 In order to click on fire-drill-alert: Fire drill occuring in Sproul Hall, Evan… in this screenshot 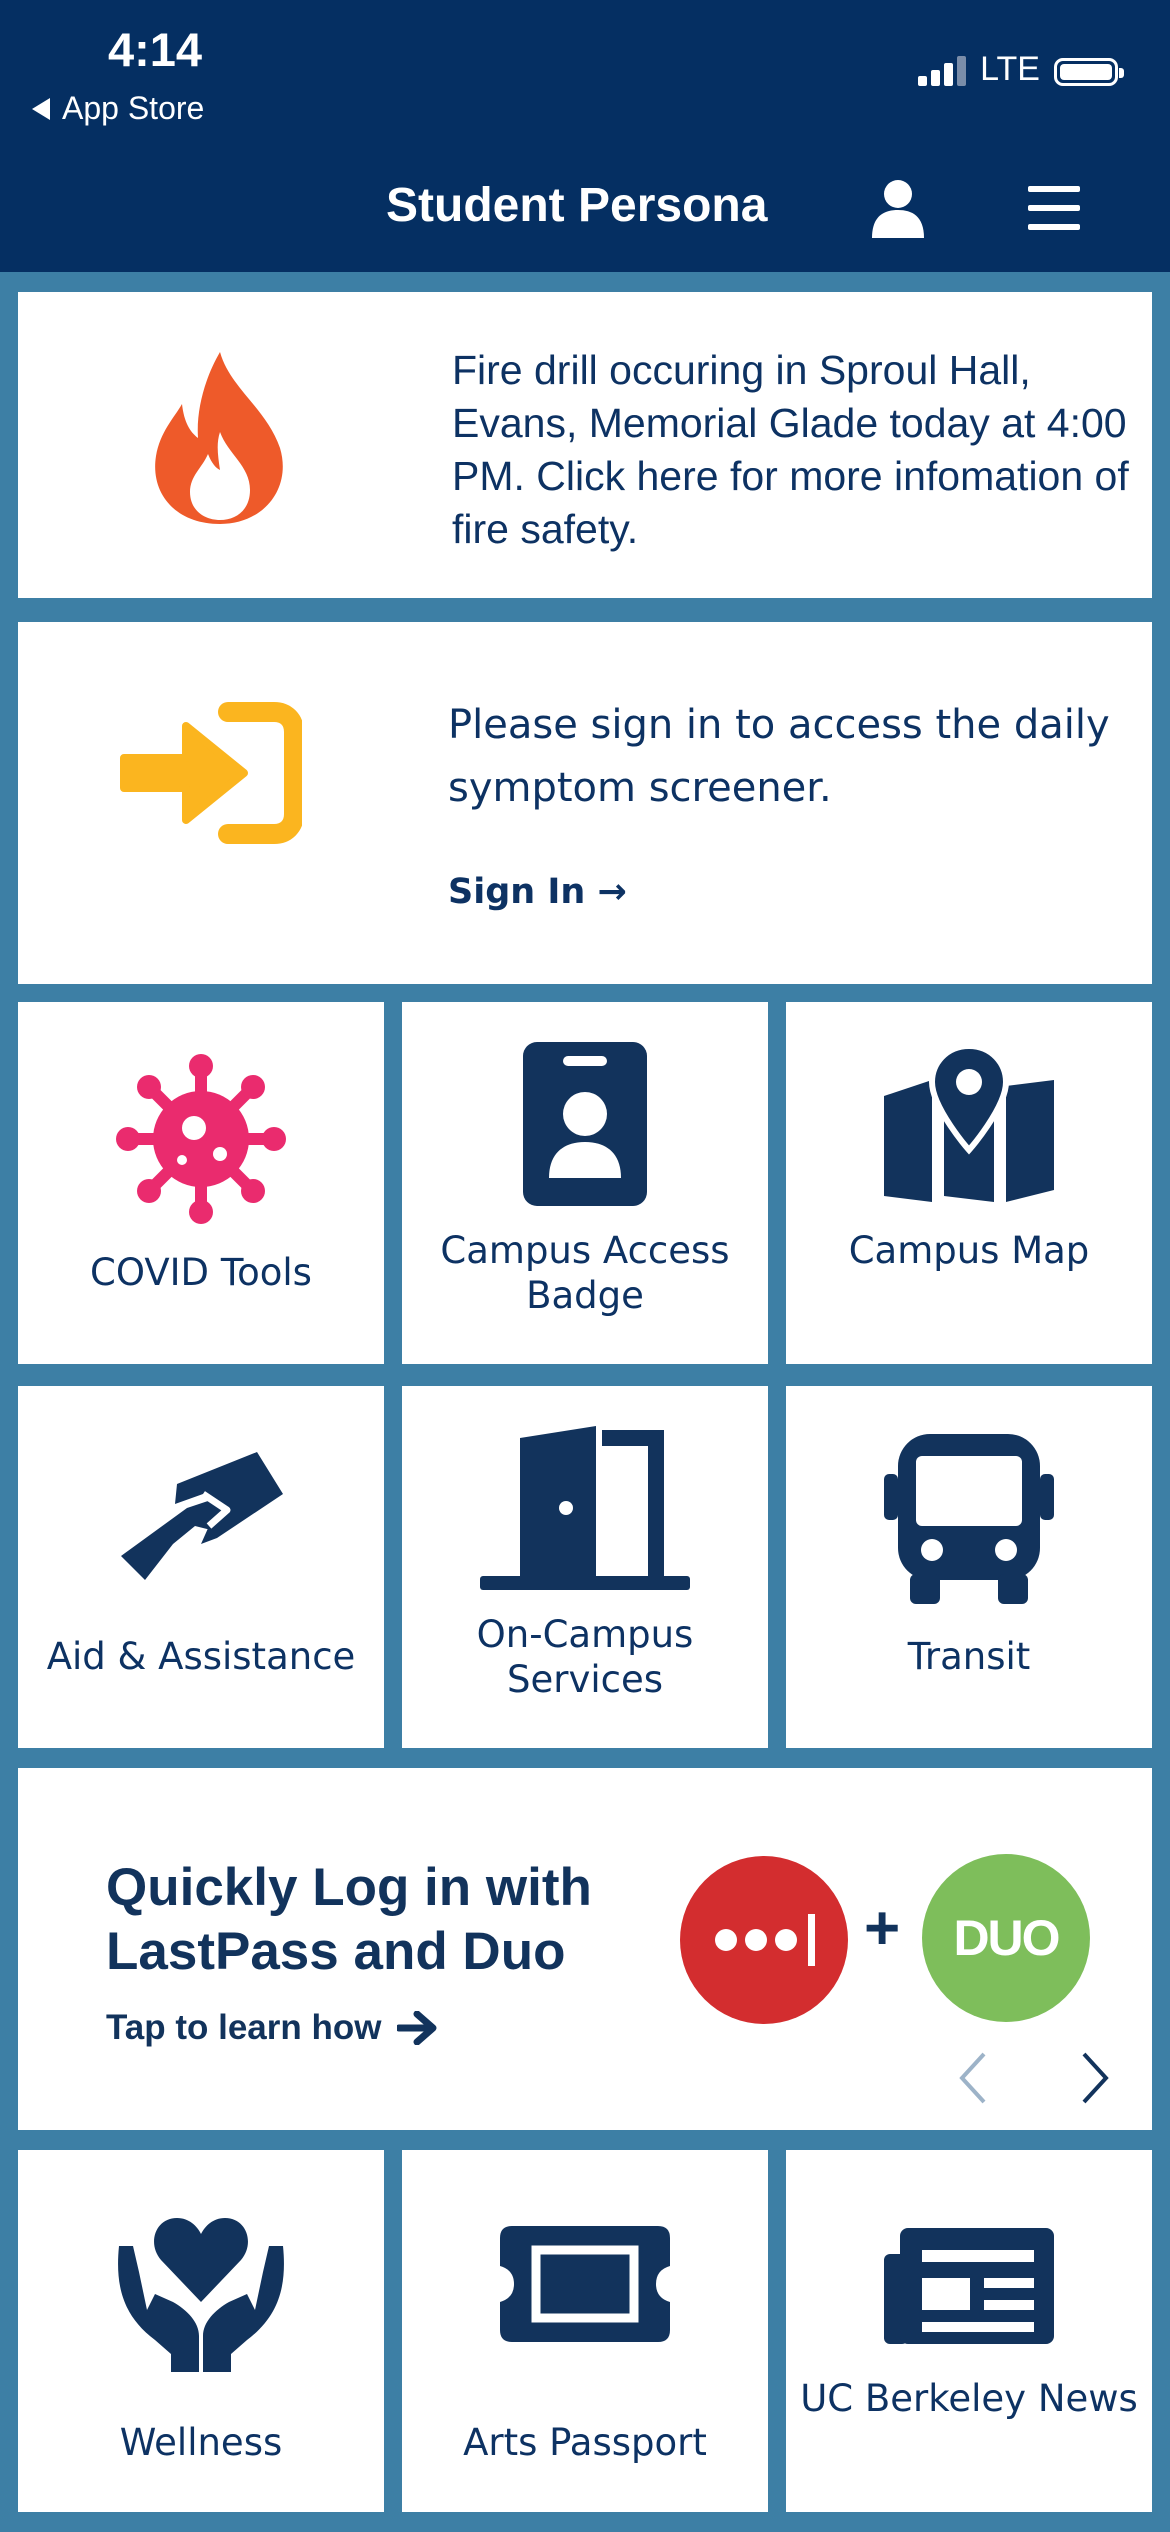, I will do `click(585, 445)`.